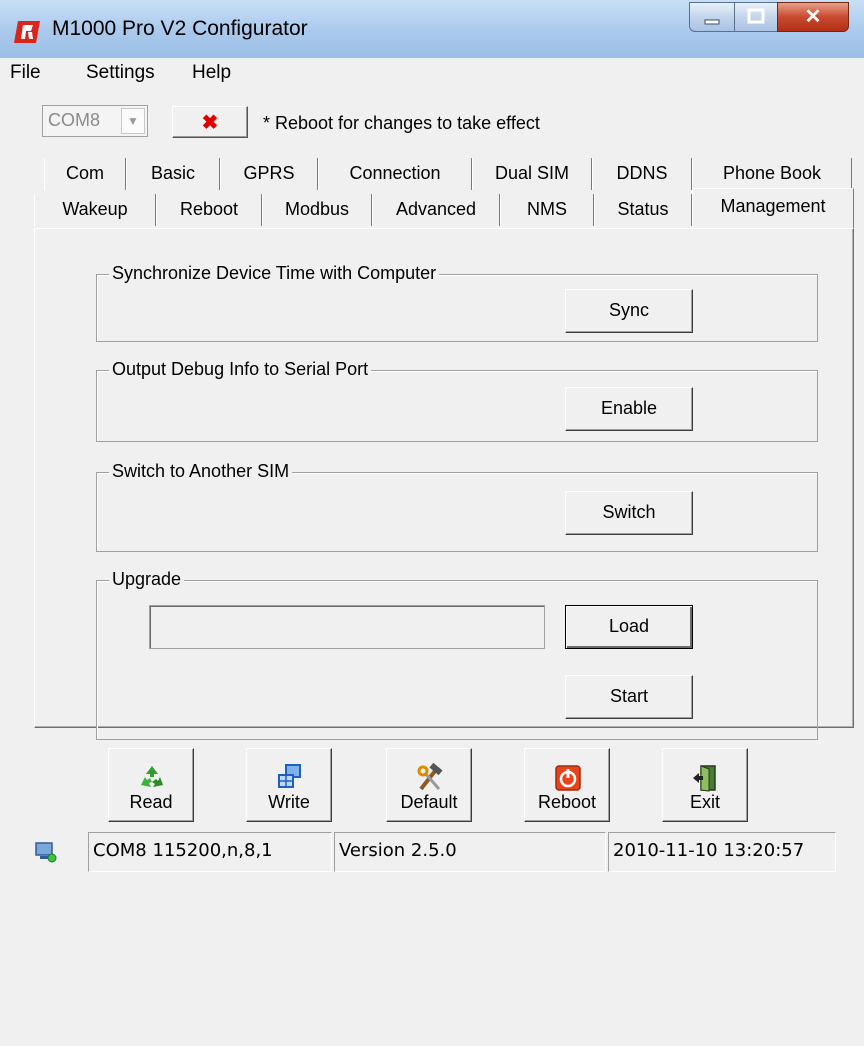 The height and width of the screenshot is (1046, 864). I want to click on close-icon: ✕, so click(813, 17).